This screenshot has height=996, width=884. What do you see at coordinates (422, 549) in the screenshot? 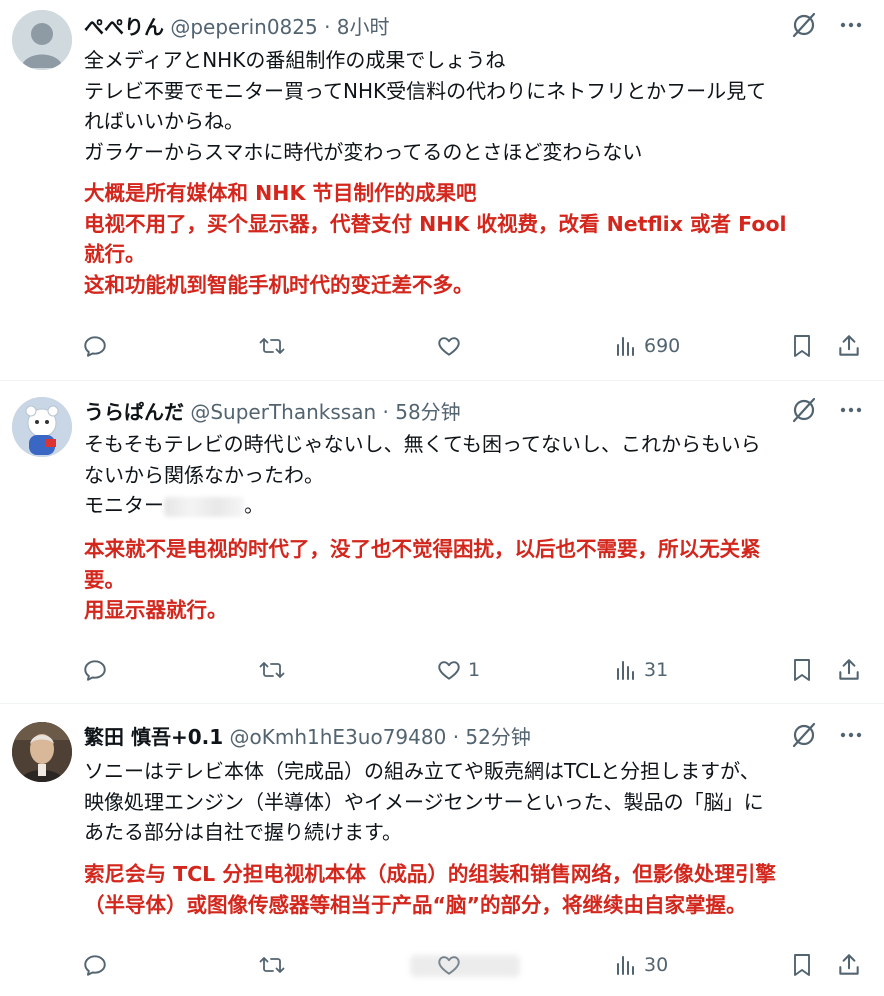
I see `translation-line: 本来就不是电视的时代了，没了也不觉得困扰，以后也不需要，所以无关紧` at bounding box center [422, 549].